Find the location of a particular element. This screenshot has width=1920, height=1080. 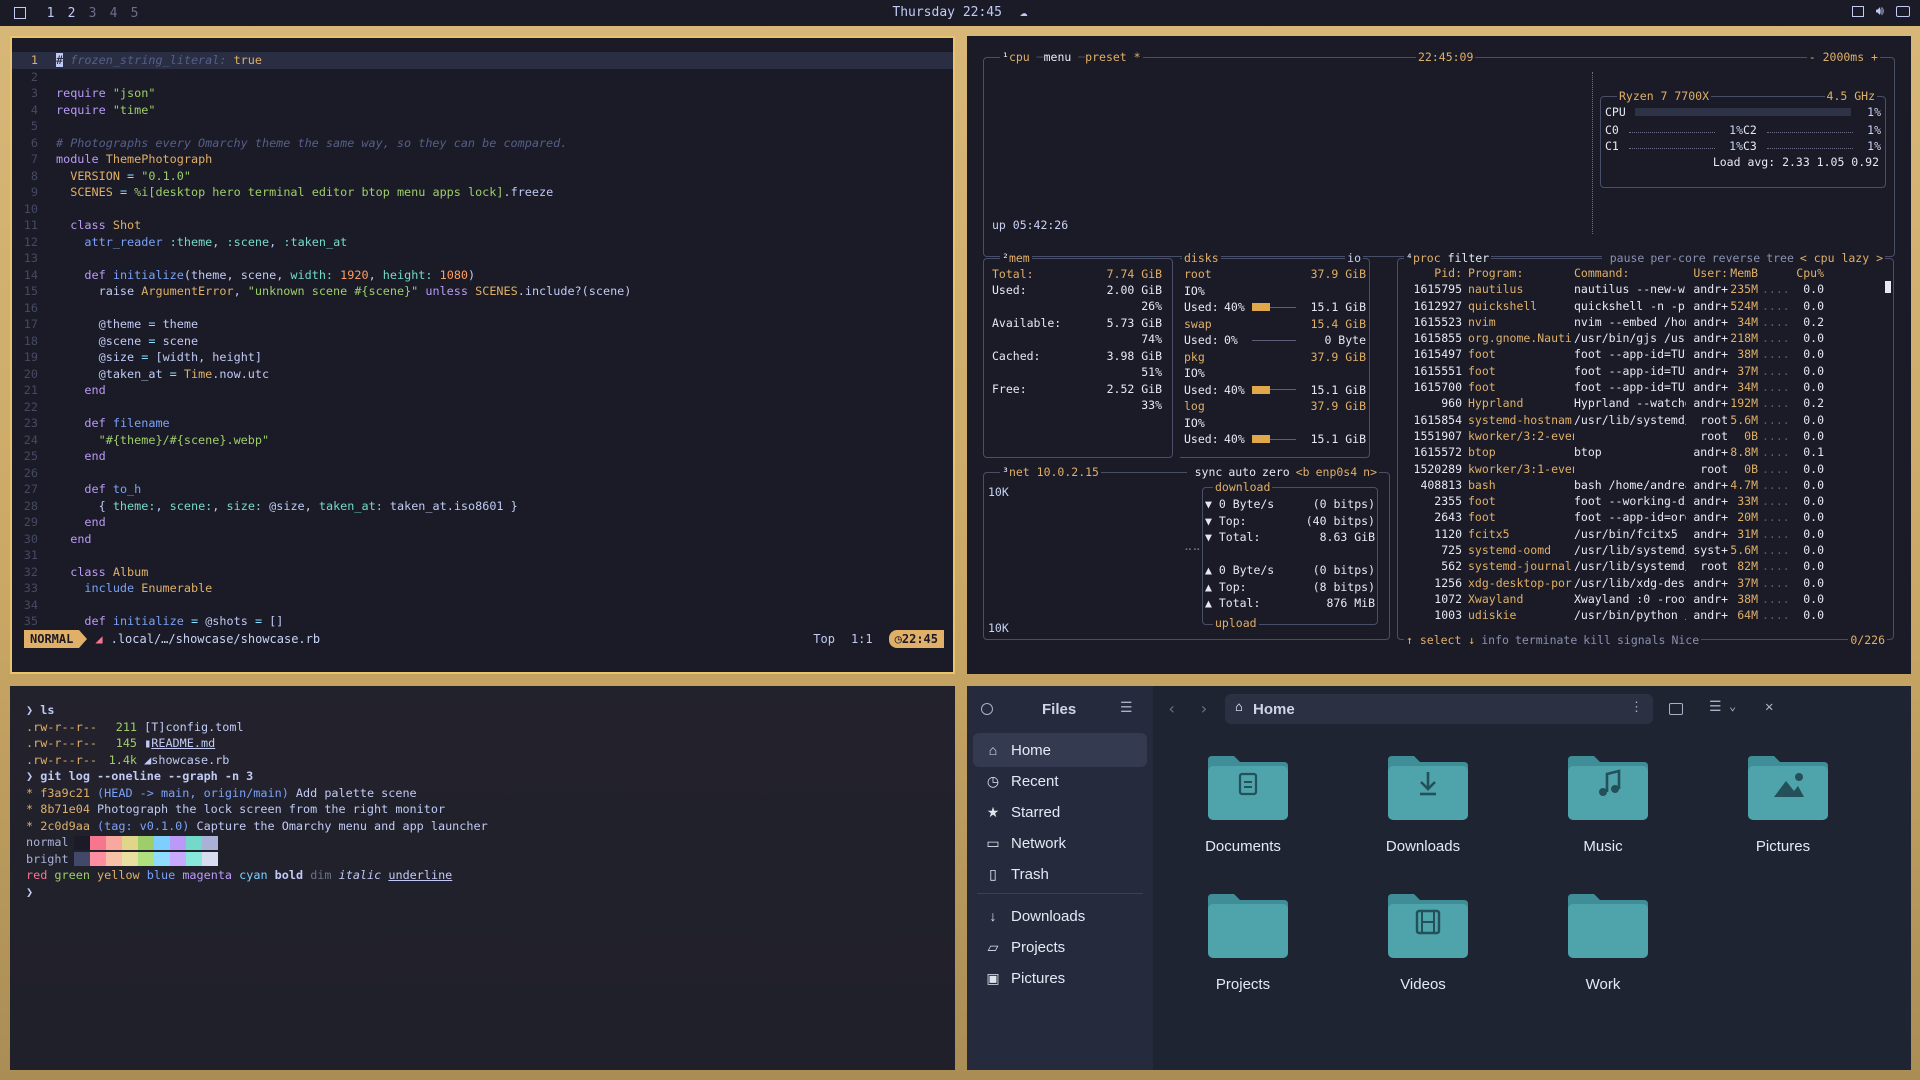

code-text: @scene = scene is located at coordinates (127, 341).